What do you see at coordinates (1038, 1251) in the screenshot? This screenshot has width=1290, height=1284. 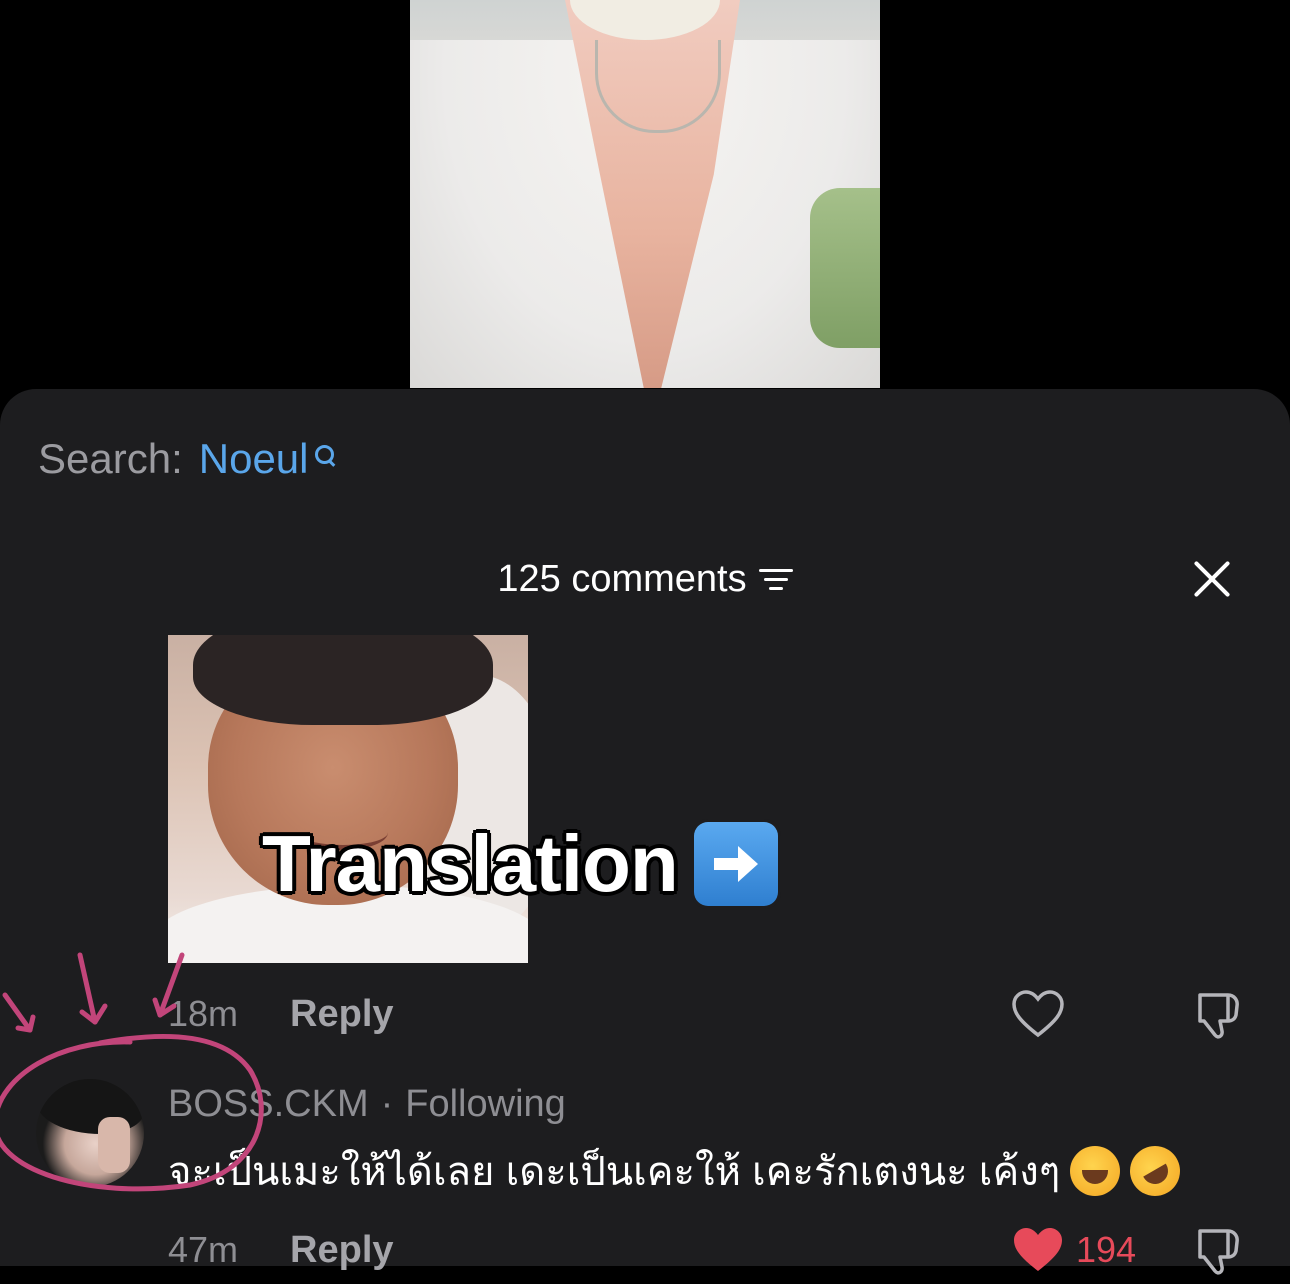 I see `liked-heart-icon` at bounding box center [1038, 1251].